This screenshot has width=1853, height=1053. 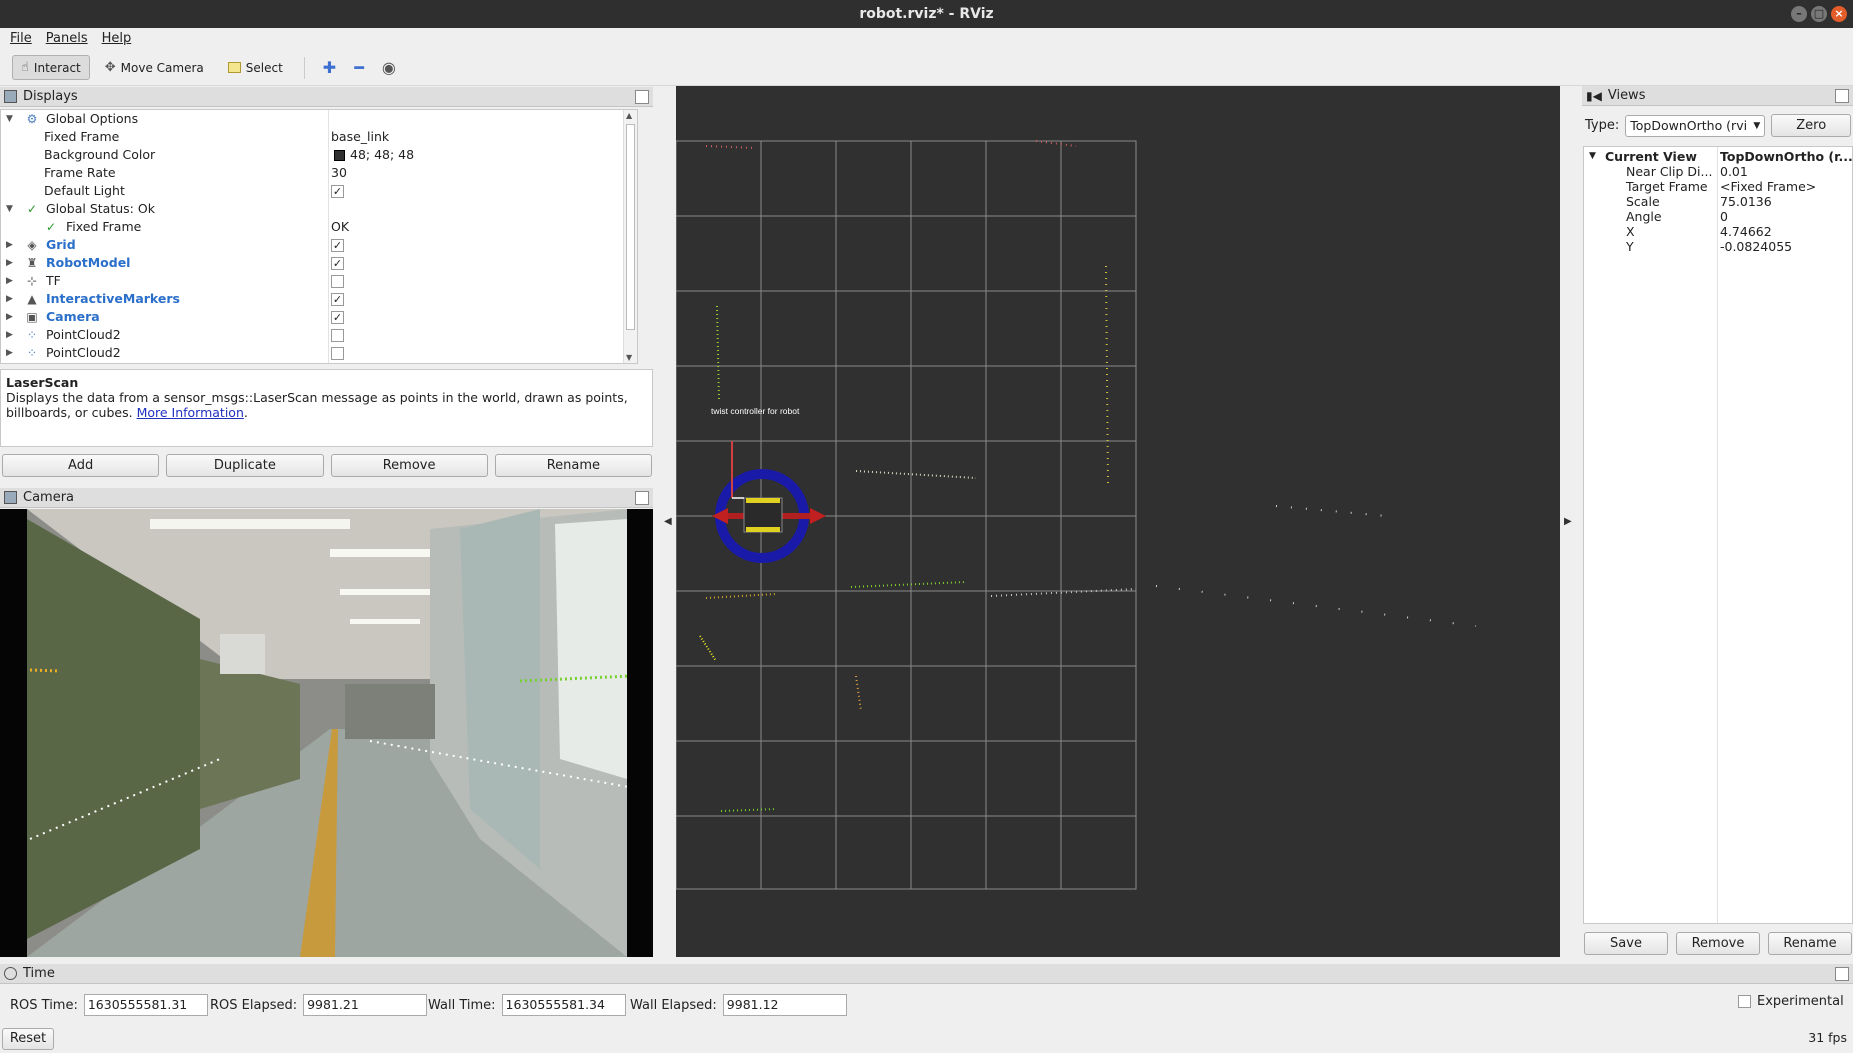 I want to click on tree-row-global-options: ▼ ⚙ Global Options, so click(x=319, y=119).